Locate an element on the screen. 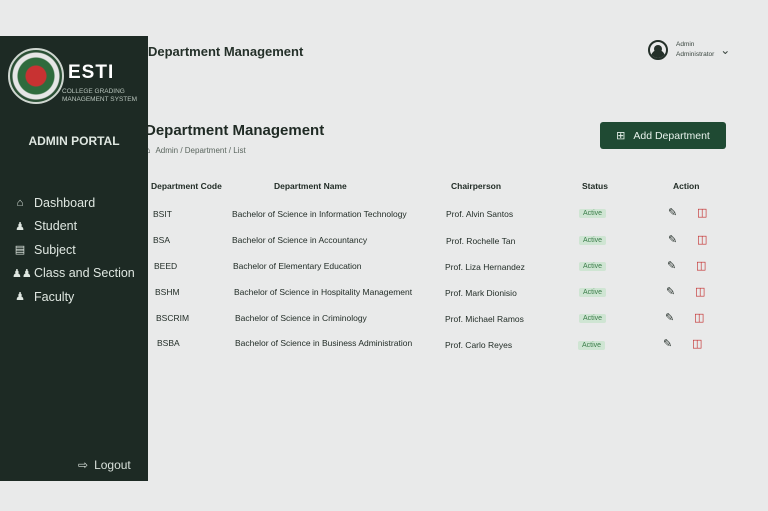 The image size is (768, 511). cell-code: BSCRIM is located at coordinates (173, 318).